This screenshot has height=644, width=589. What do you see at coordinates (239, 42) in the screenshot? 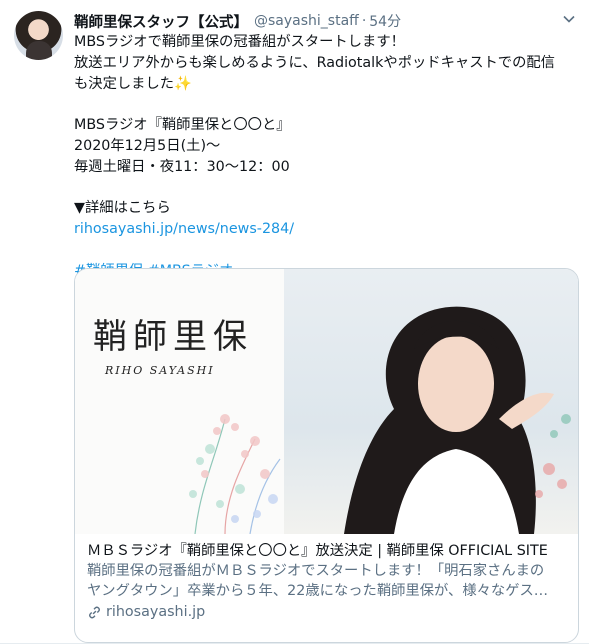
I see `tweet-line-1: MBSラジオで鞘師里保の冠番組がスタートします！` at bounding box center [239, 42].